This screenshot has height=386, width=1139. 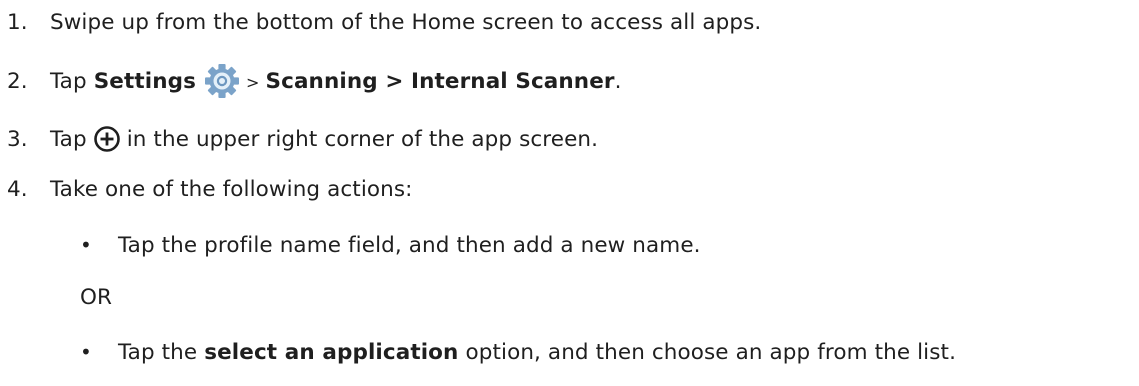 I want to click on step-text: Take one of the following actions:, so click(x=231, y=189).